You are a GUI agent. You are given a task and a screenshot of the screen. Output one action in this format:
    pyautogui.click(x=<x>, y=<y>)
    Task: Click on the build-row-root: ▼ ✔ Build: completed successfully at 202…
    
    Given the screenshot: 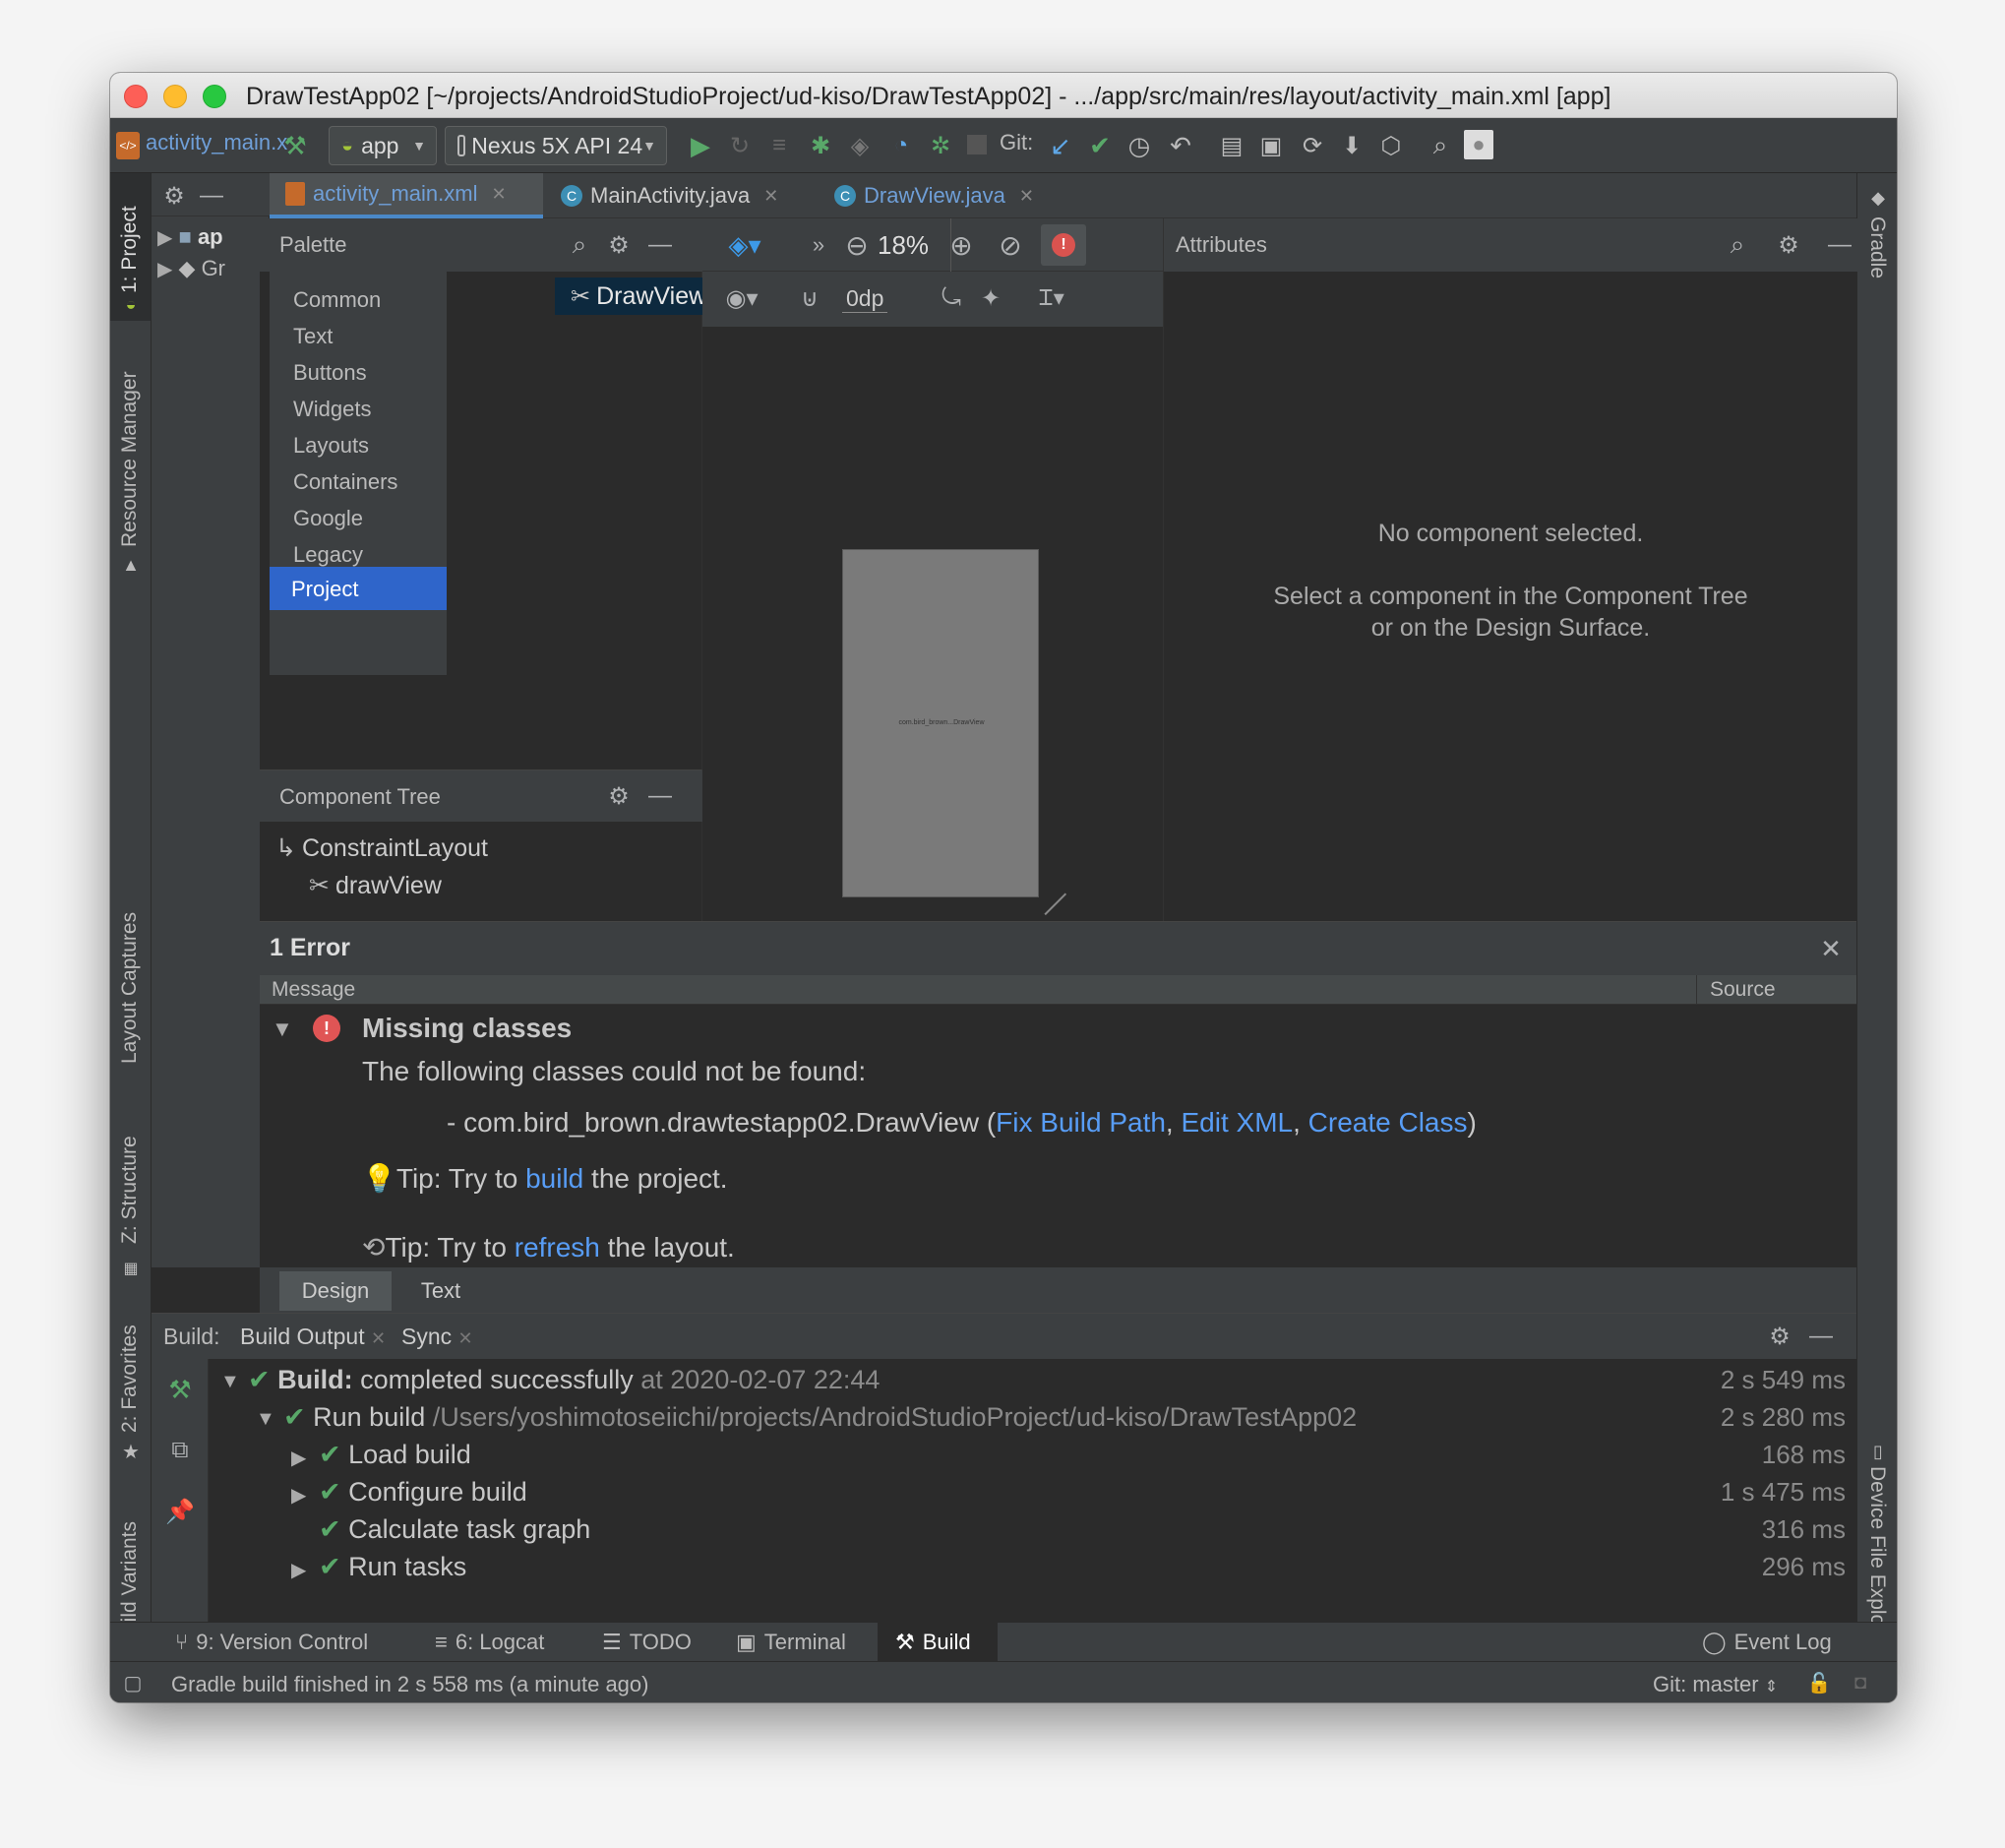 What is the action you would take?
    pyautogui.click(x=1031, y=1382)
    